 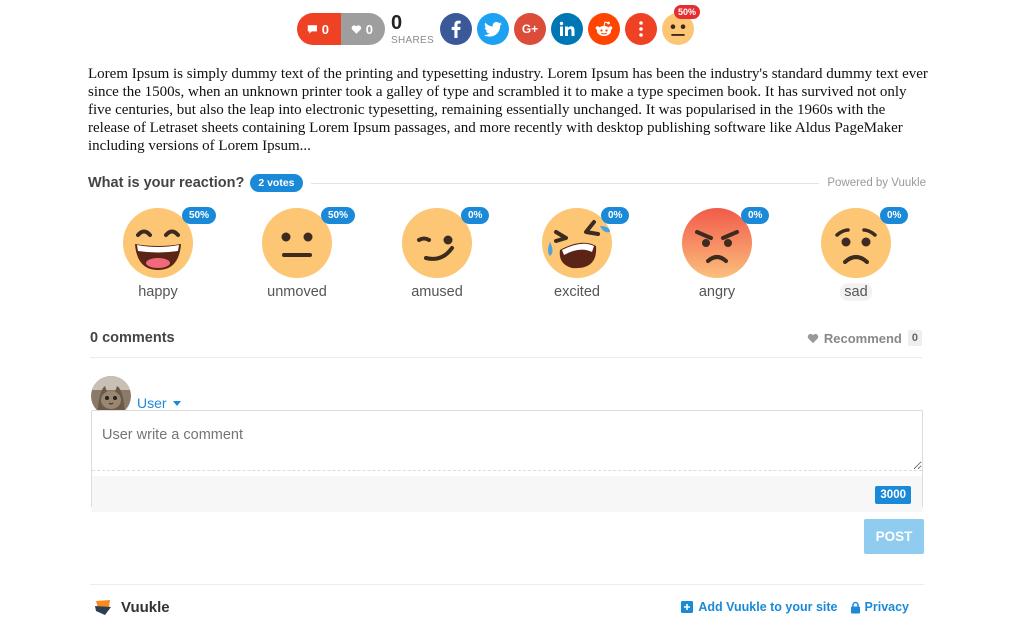 I want to click on reaction-happy: 50% happy, so click(x=158, y=252).